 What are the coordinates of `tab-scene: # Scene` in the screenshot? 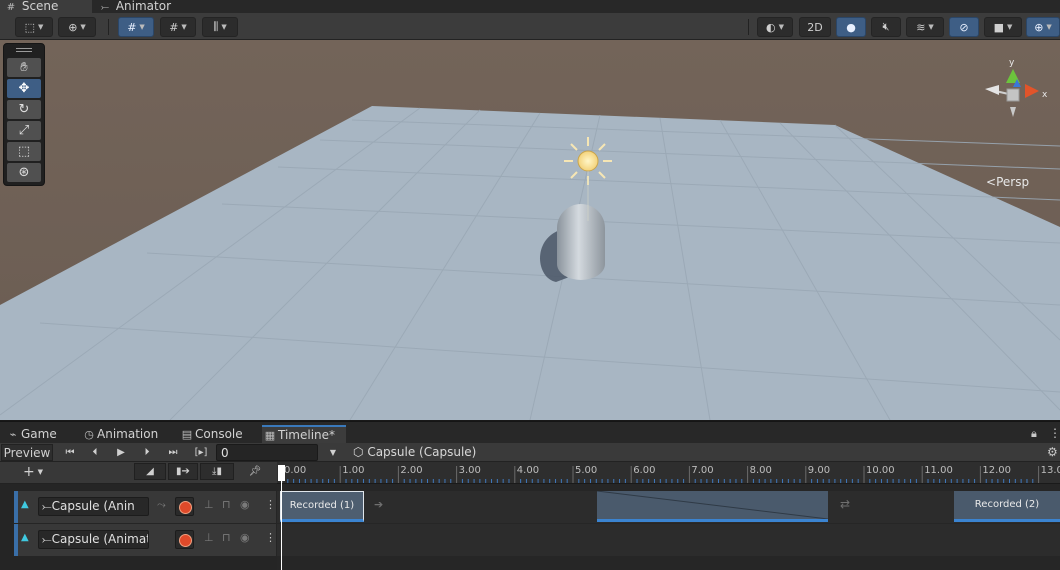 It's located at (46, 6).